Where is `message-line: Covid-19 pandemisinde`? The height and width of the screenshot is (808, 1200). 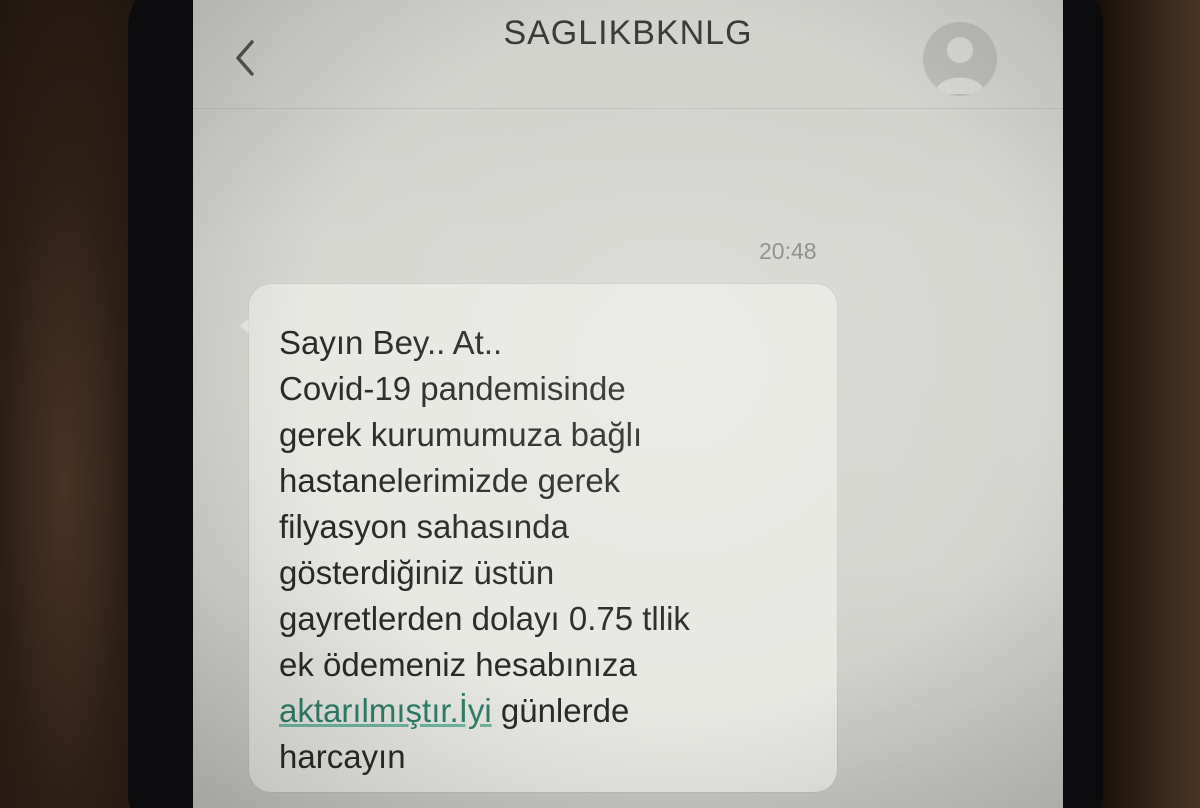
message-line: Covid-19 pandemisinde is located at coordinates (452, 388).